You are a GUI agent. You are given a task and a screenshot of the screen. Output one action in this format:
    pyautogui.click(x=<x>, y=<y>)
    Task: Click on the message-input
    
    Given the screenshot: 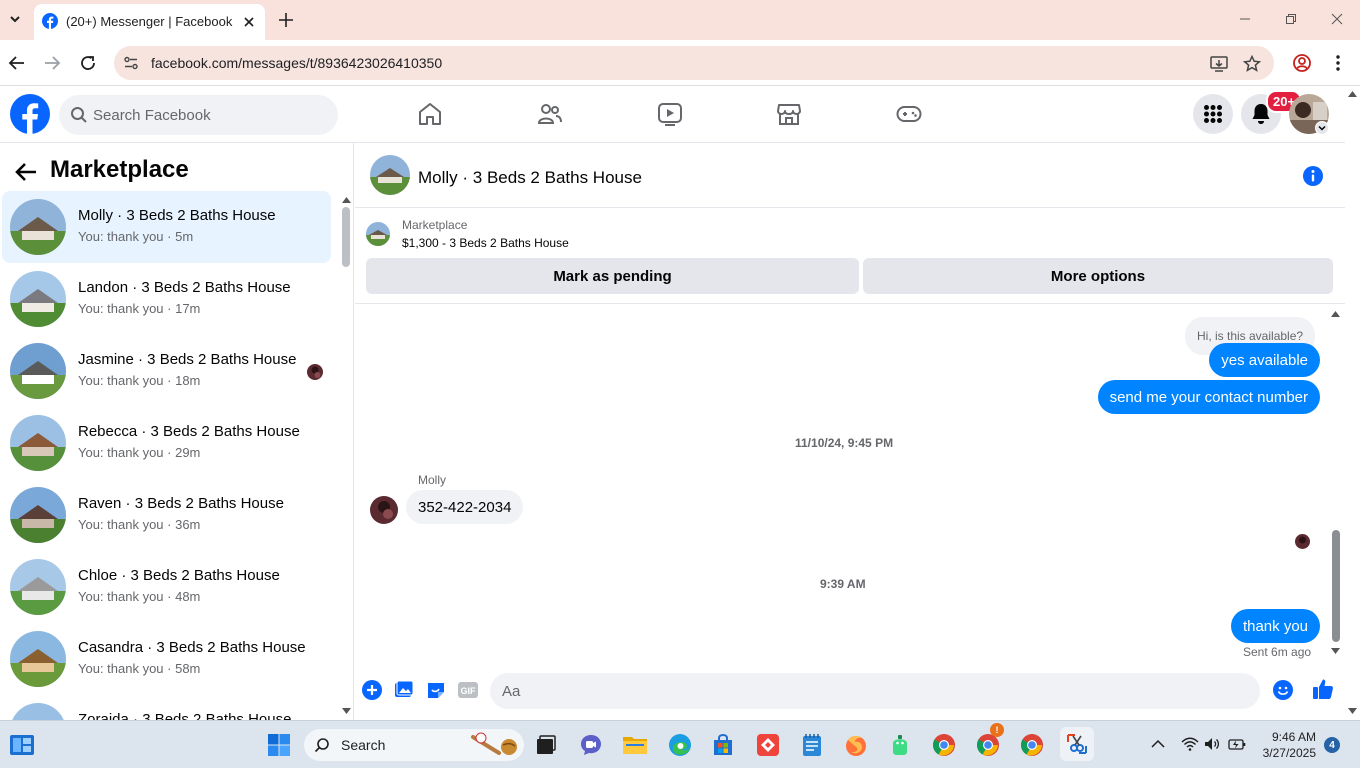 What is the action you would take?
    pyautogui.click(x=852, y=691)
    